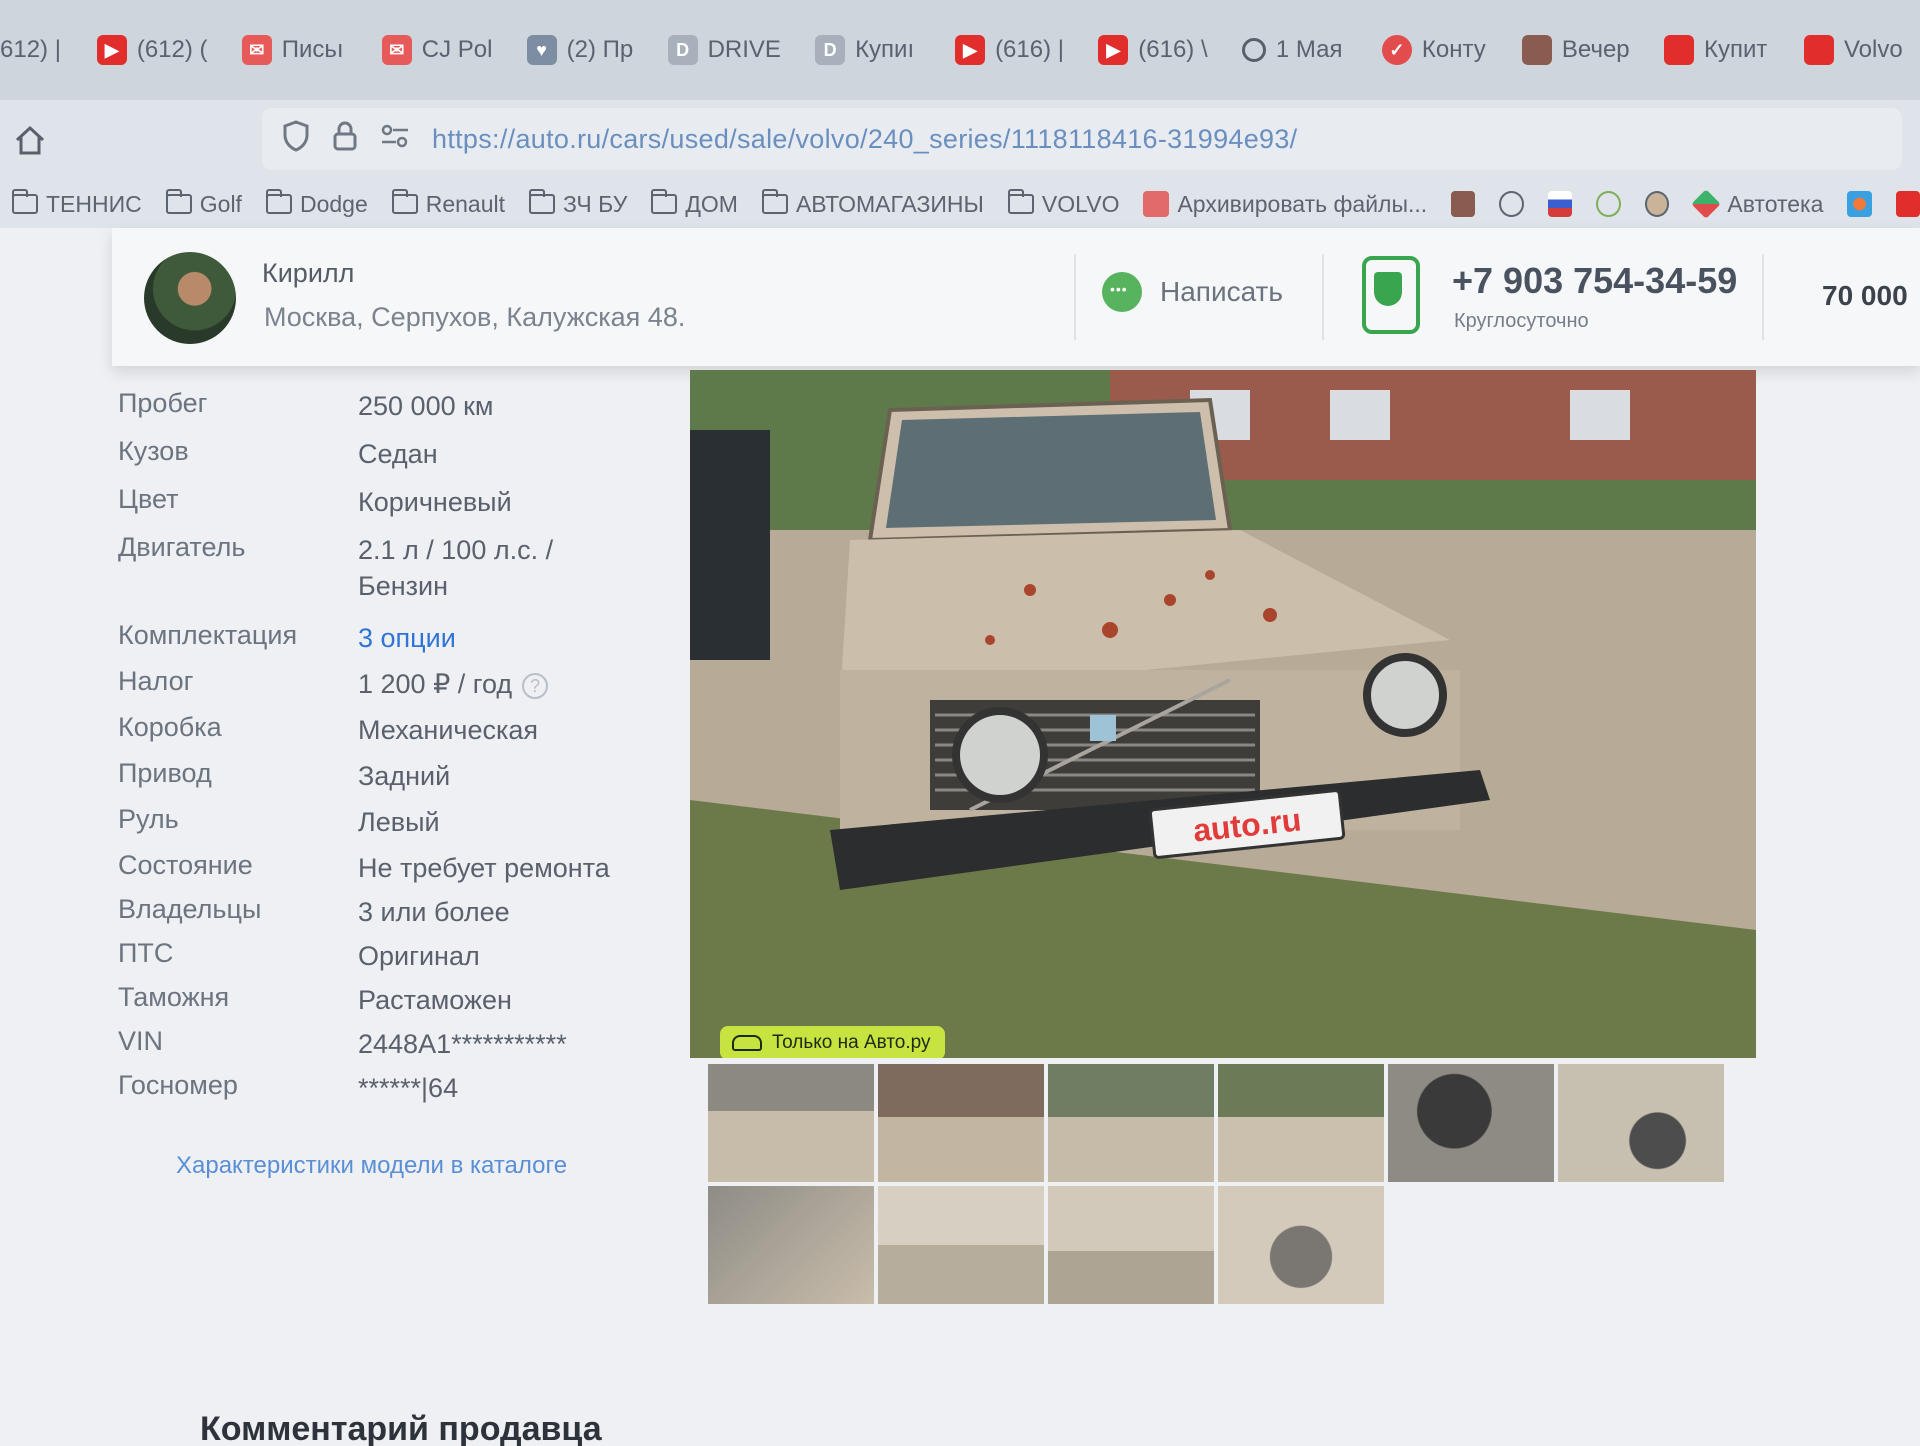  Describe the element at coordinates (578, 50) in the screenshot. I see `browser-tab: ♥ (2) Пр` at that location.